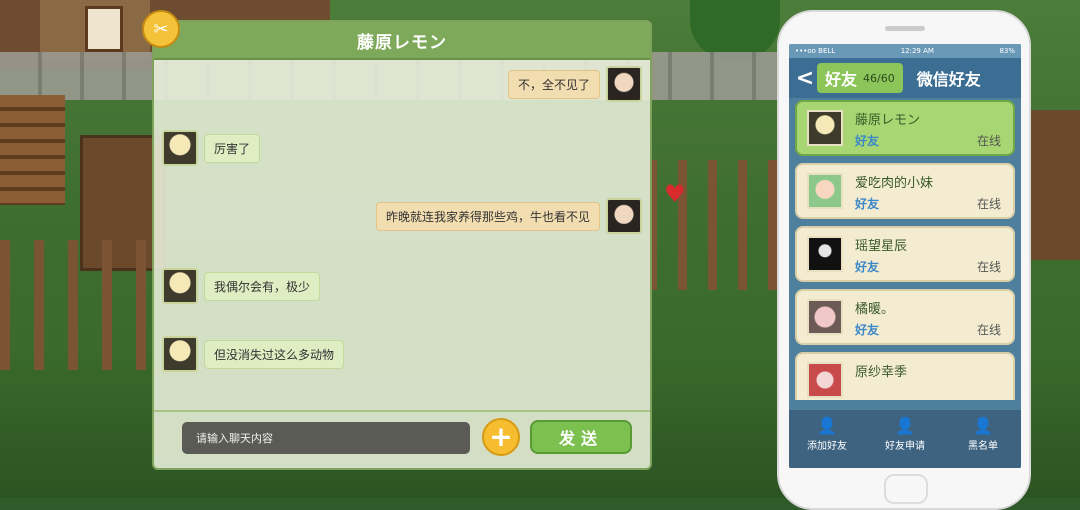 The height and width of the screenshot is (510, 1080). What do you see at coordinates (860, 78) in the screenshot?
I see `tab-friends: 好友 46/60` at bounding box center [860, 78].